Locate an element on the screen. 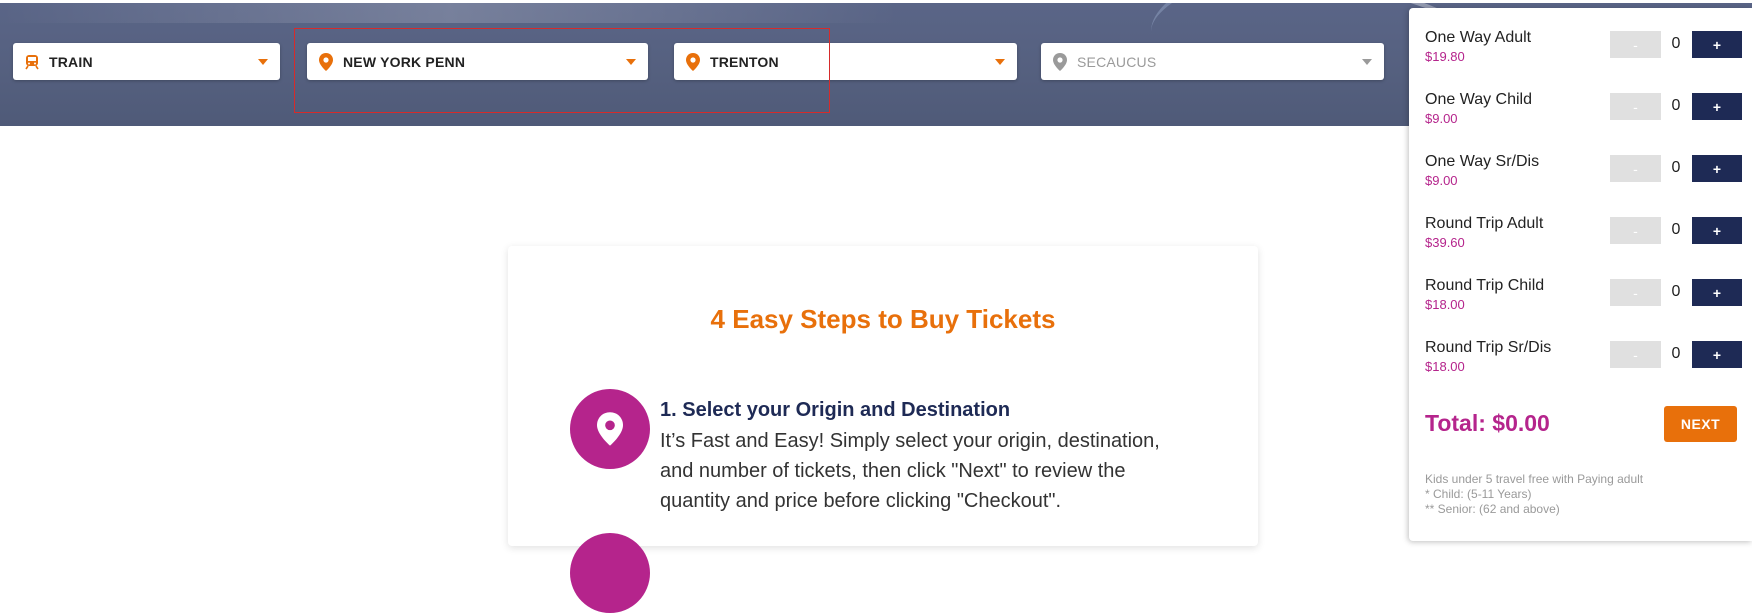  step-1-badge is located at coordinates (610, 429).